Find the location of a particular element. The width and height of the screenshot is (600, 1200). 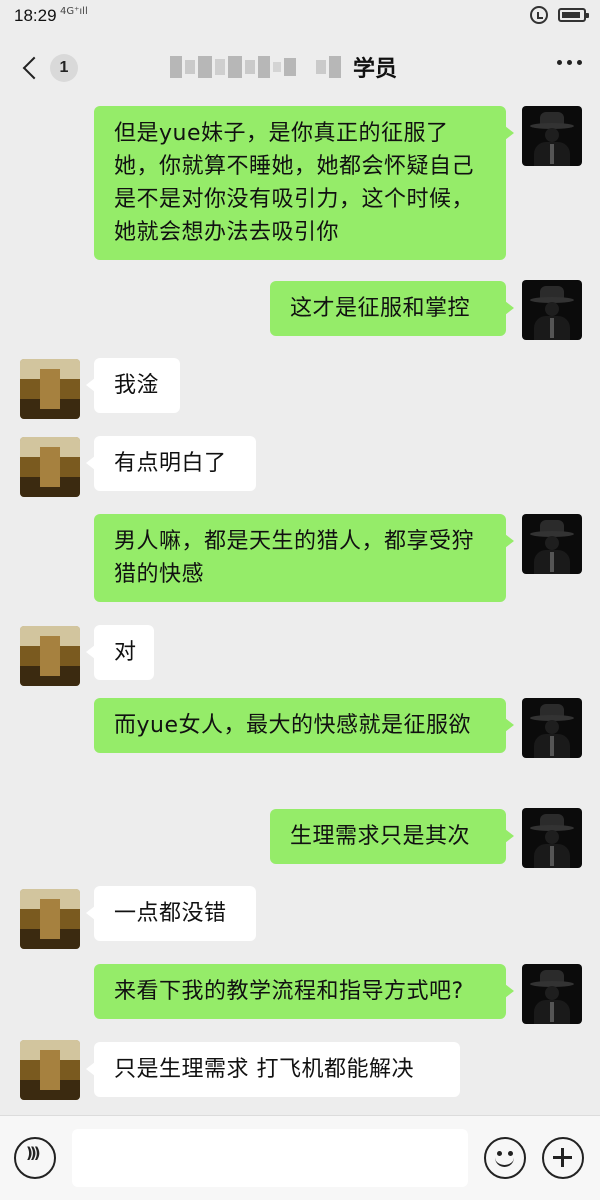

back-chevron-icon is located at coordinates (34, 68).